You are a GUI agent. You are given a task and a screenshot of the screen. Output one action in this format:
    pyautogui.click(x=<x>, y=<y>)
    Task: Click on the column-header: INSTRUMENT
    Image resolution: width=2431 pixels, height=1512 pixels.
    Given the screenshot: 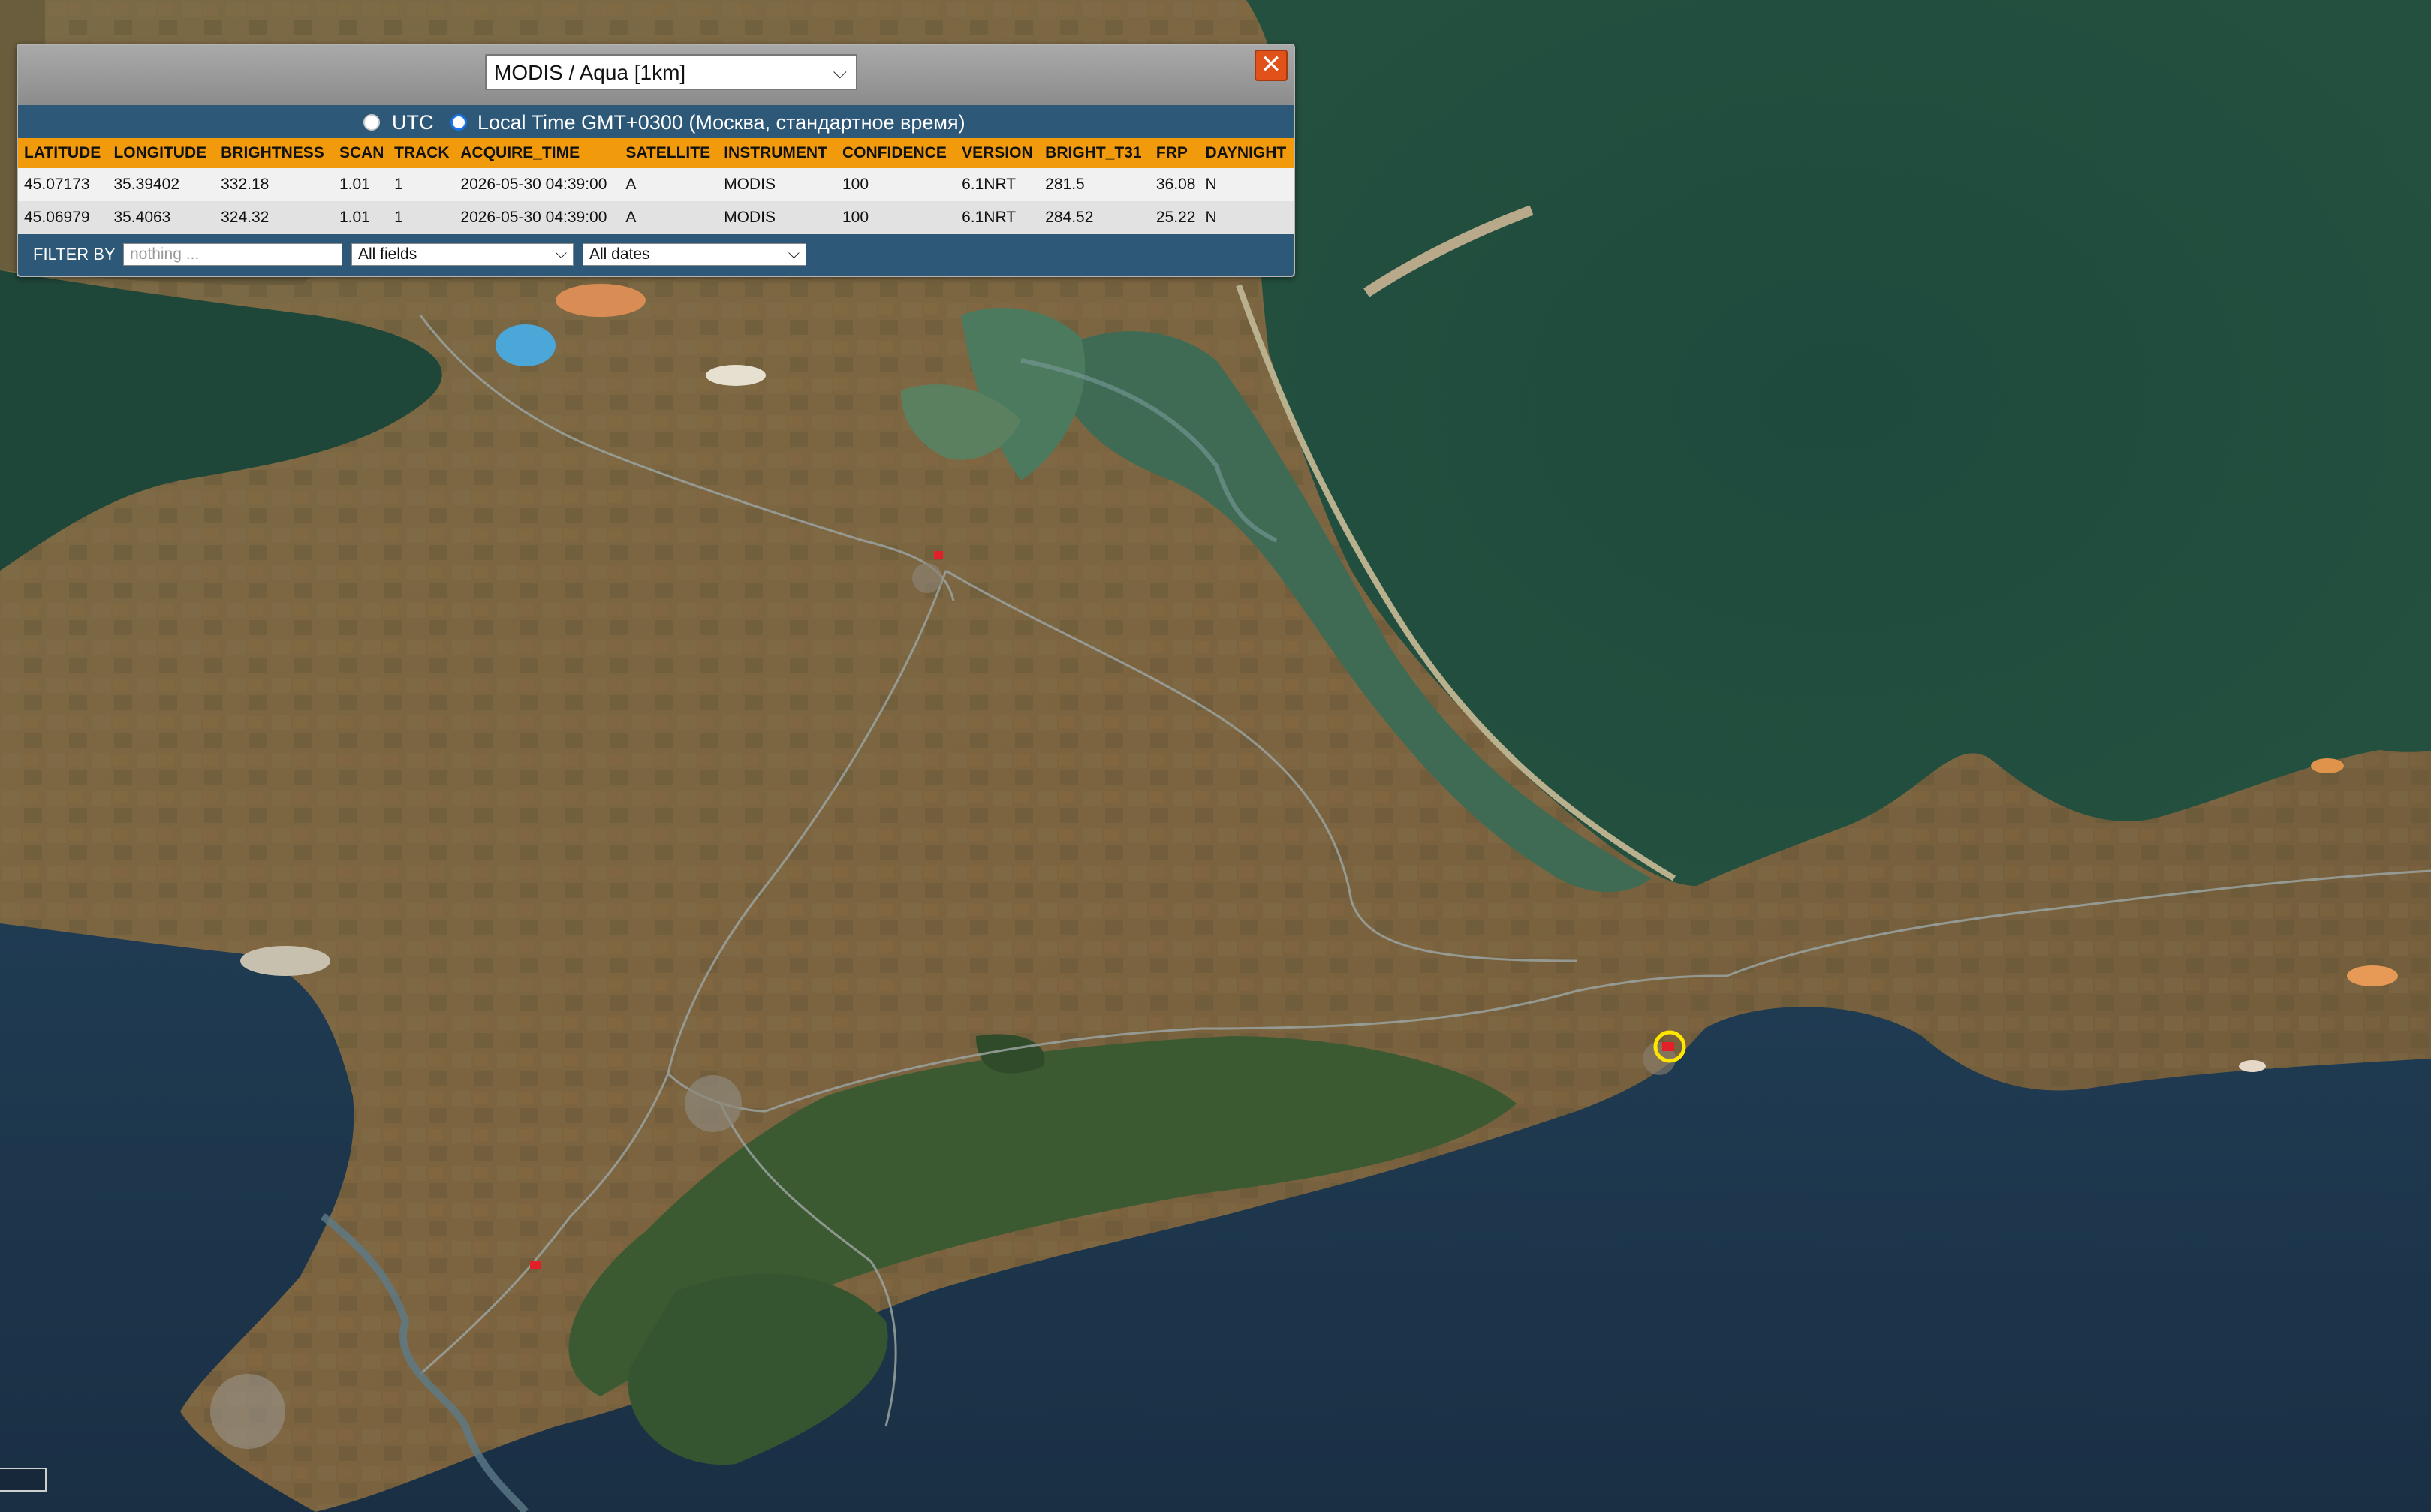 What is the action you would take?
    pyautogui.click(x=777, y=153)
    